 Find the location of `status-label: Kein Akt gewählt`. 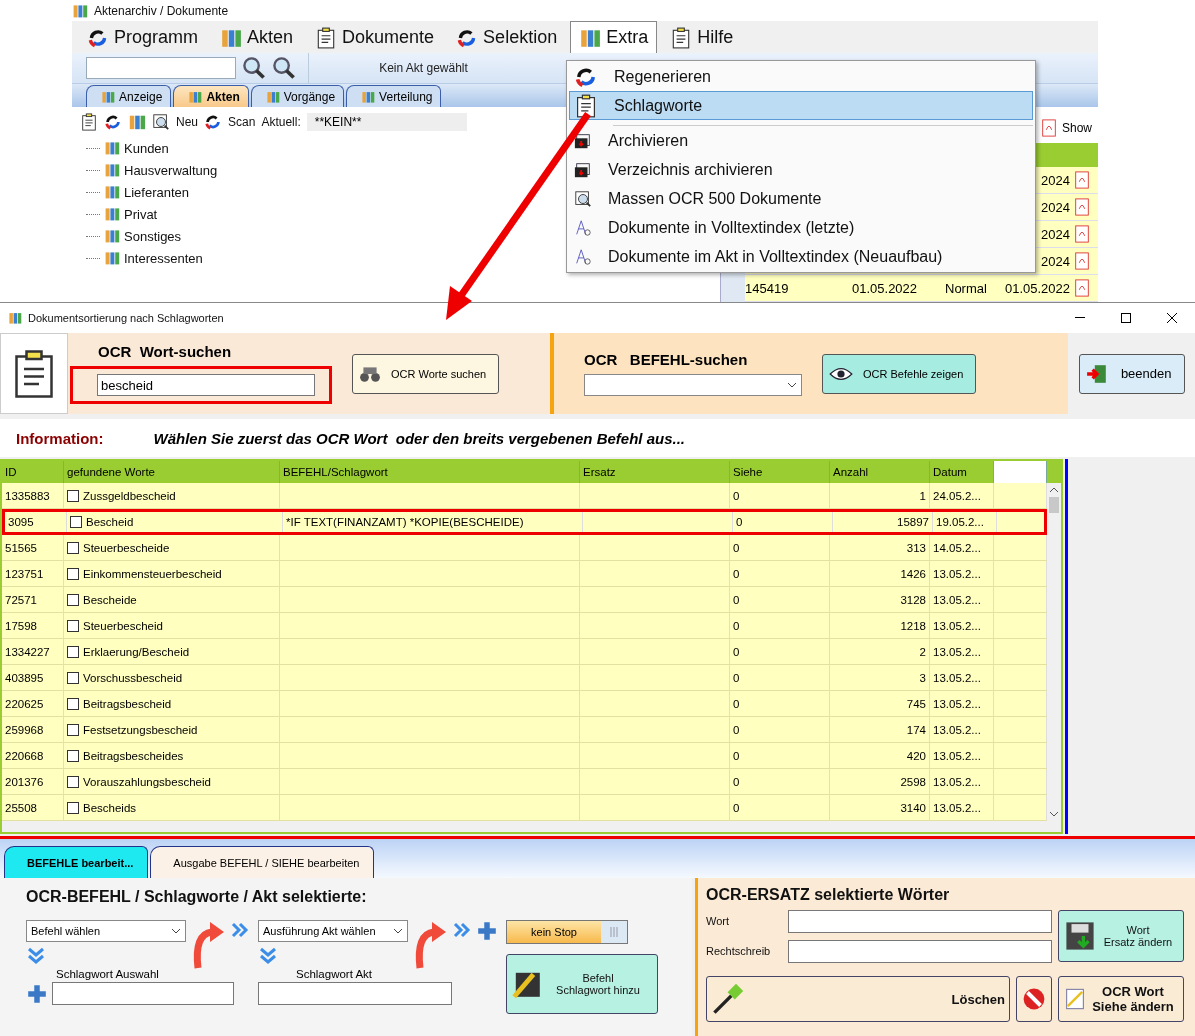

status-label: Kein Akt gewählt is located at coordinates (423, 68).